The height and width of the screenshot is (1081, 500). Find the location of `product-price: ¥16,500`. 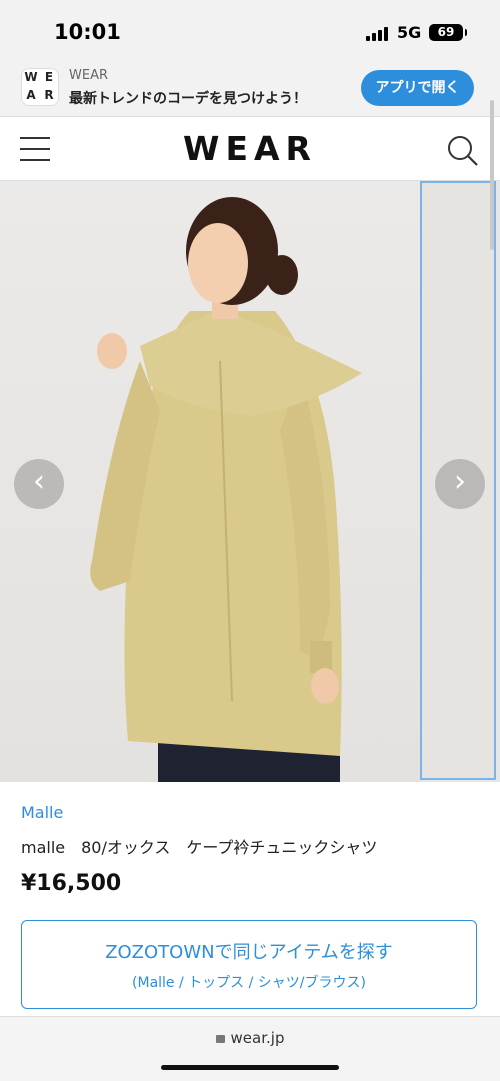

product-price: ¥16,500 is located at coordinates (71, 883).